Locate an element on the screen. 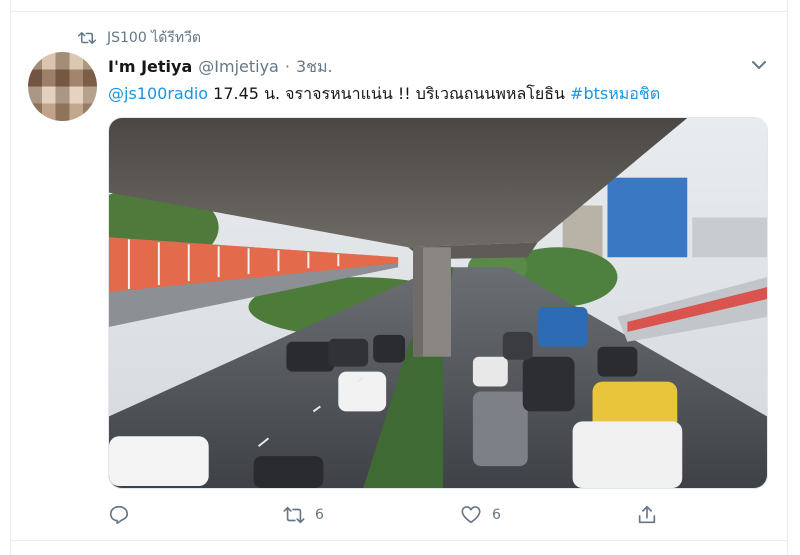  hashtag-link: #btsหมอชิต is located at coordinates (615, 93).